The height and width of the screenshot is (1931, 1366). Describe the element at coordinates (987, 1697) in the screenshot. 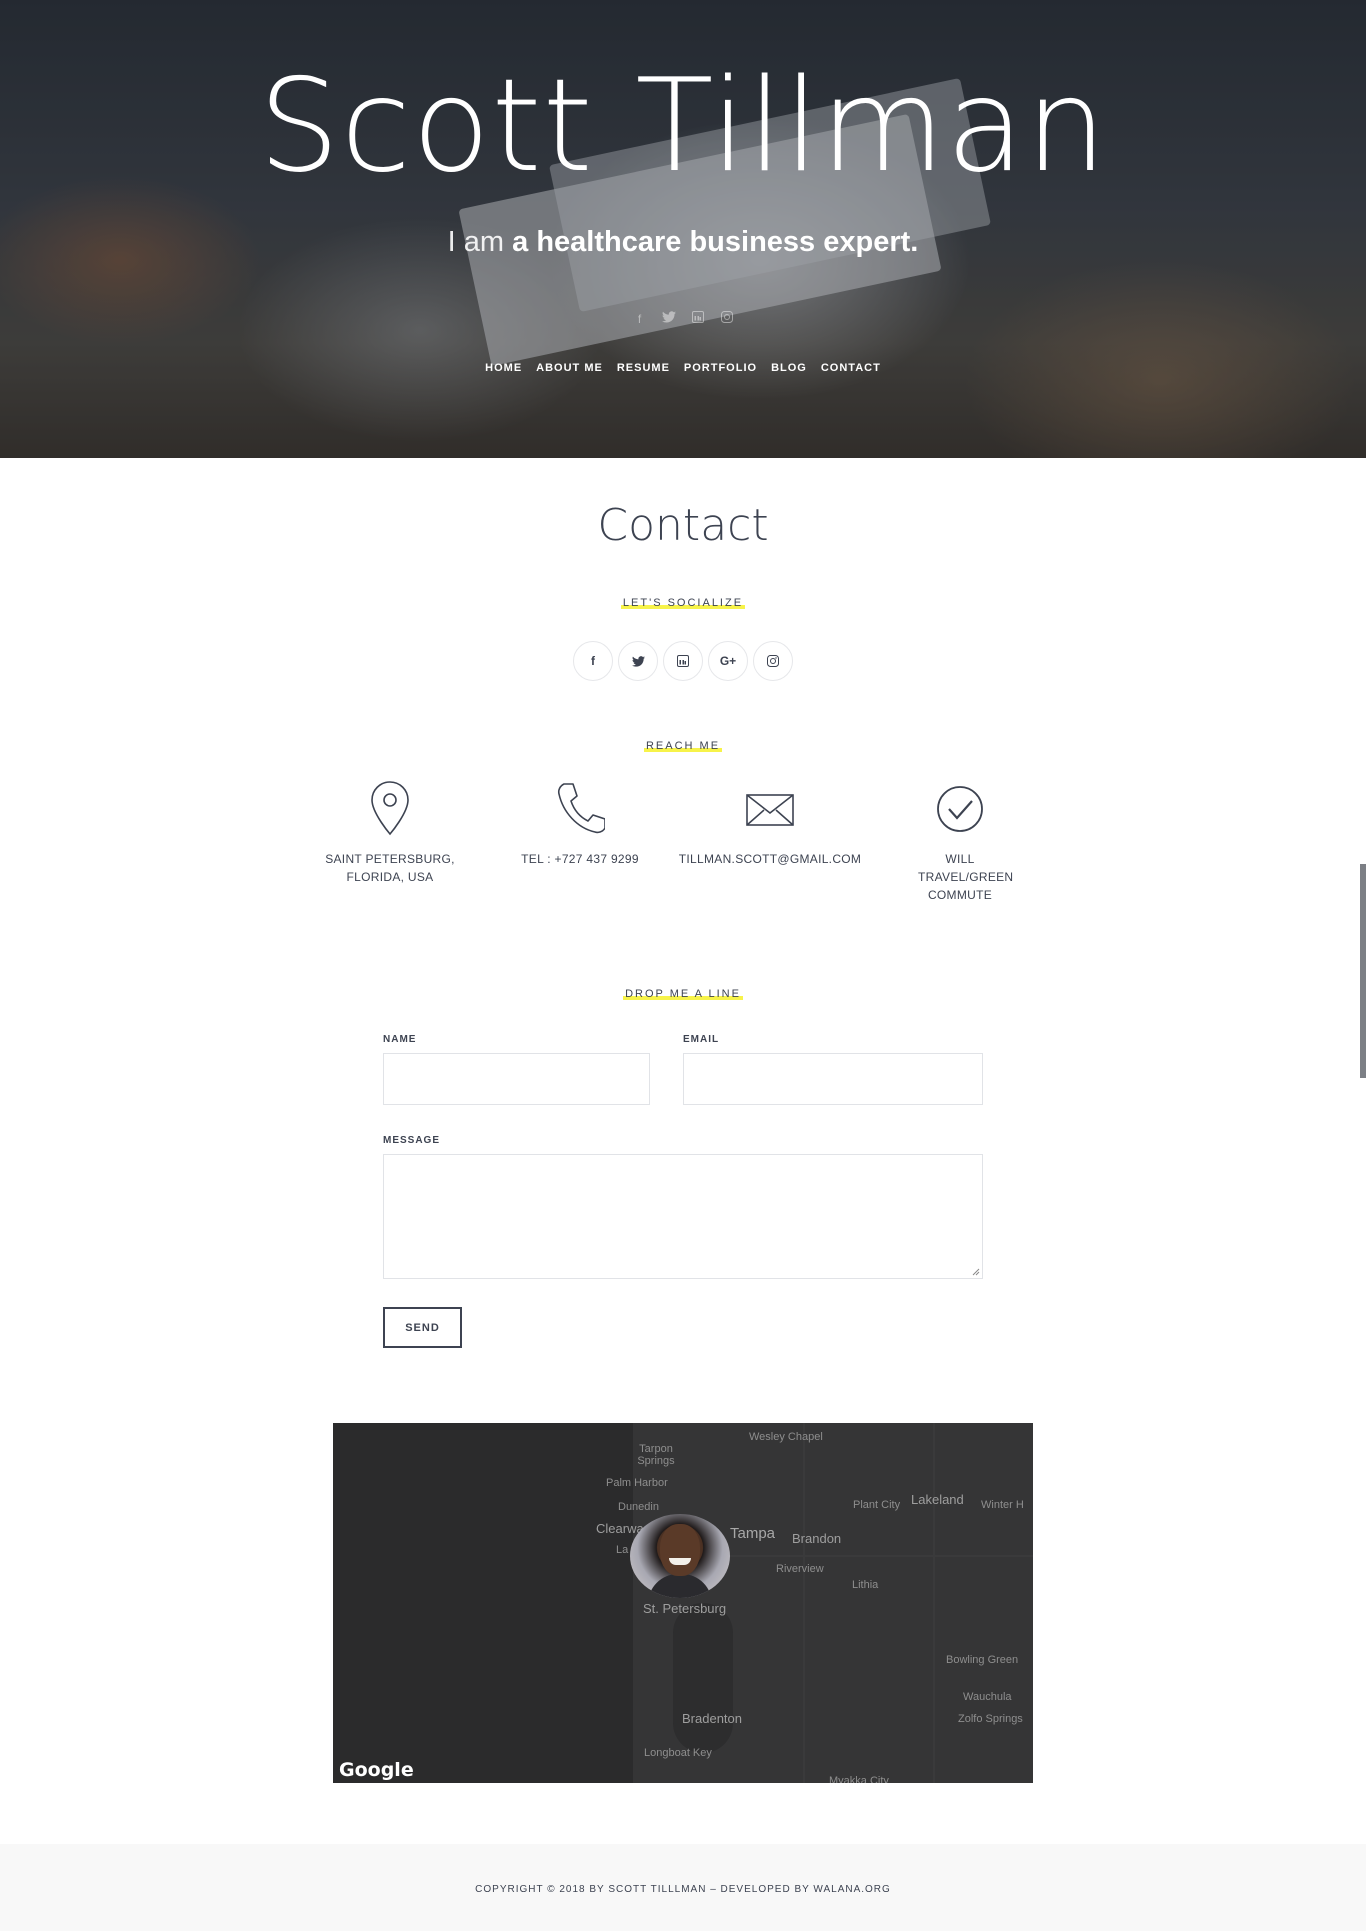

I see `map-label-wauchula: Wauchula` at that location.